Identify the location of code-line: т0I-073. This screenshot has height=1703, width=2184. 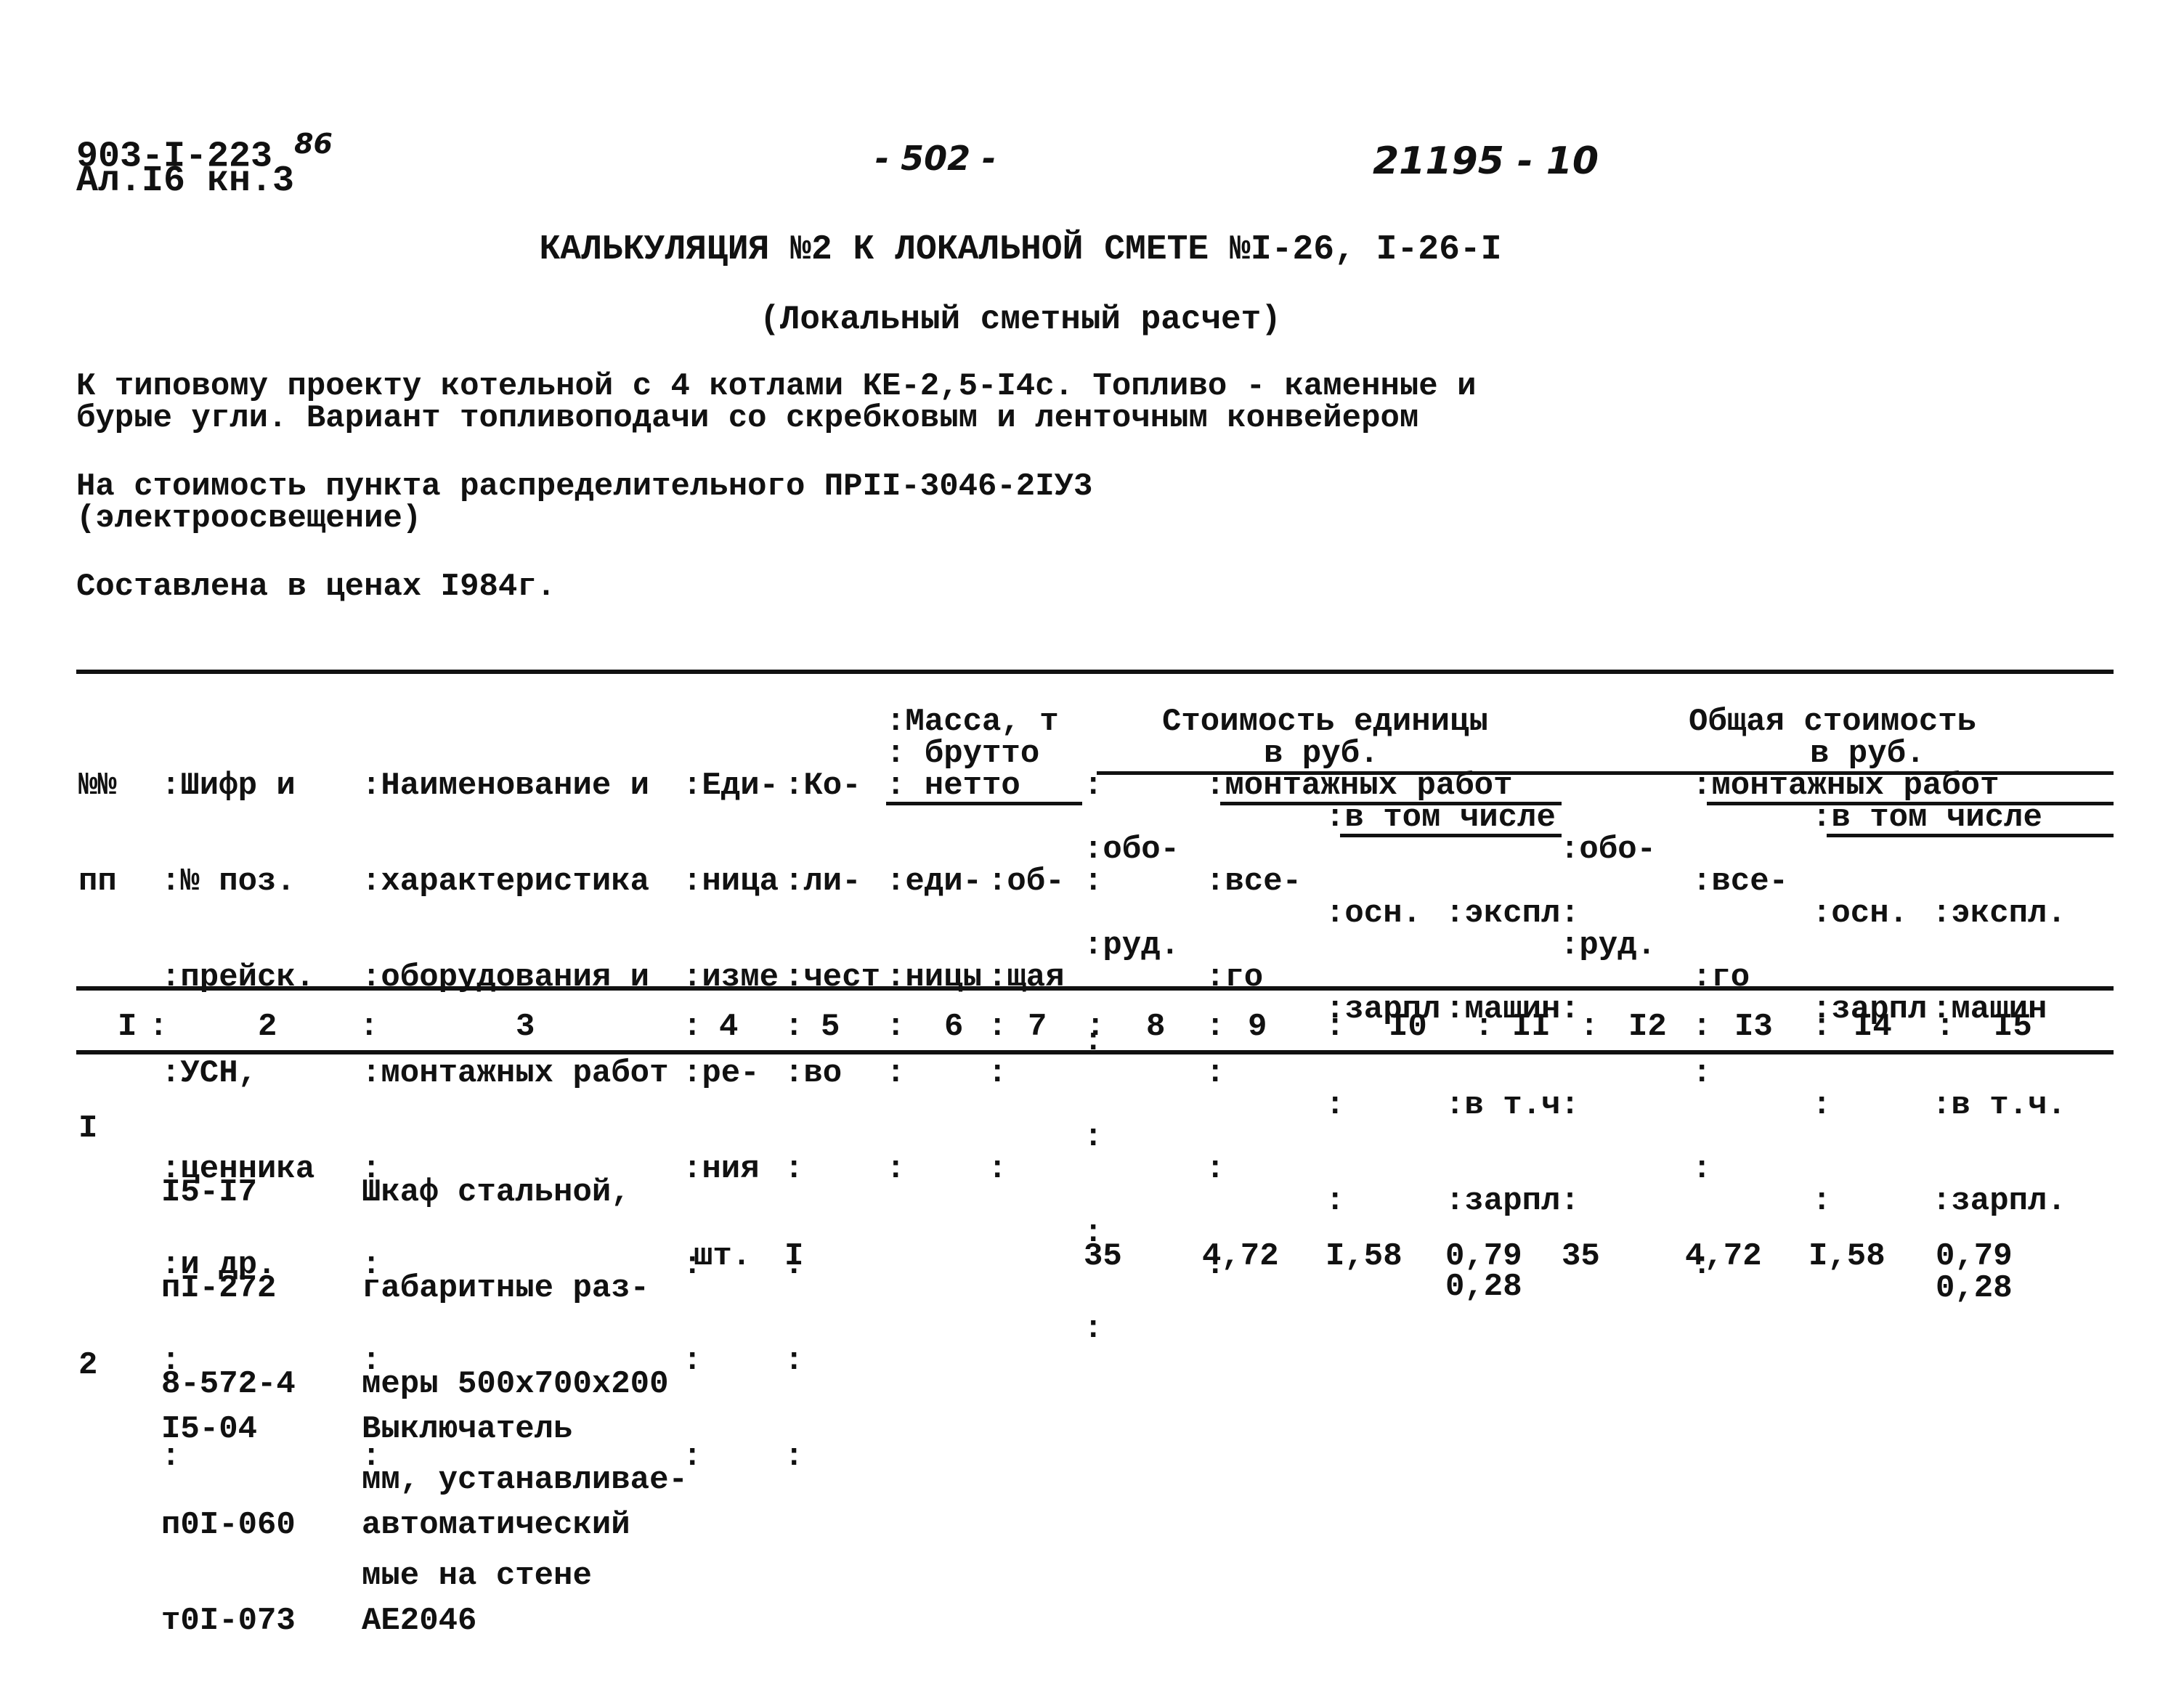
(228, 1621).